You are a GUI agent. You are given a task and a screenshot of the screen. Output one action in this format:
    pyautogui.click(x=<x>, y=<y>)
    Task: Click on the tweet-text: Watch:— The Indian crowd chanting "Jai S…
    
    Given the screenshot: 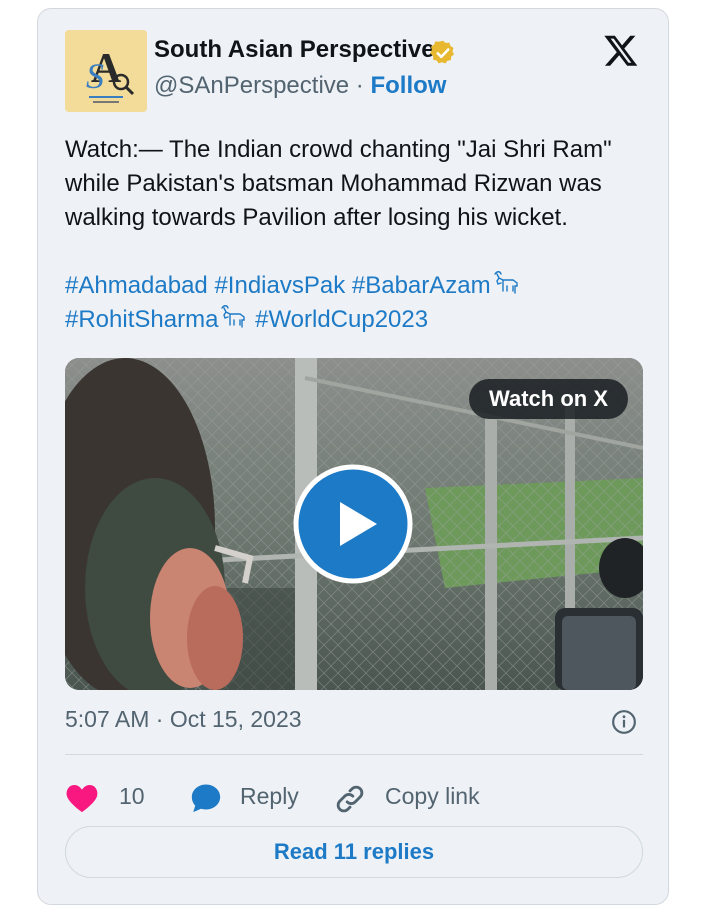 What is the action you would take?
    pyautogui.click(x=338, y=183)
    